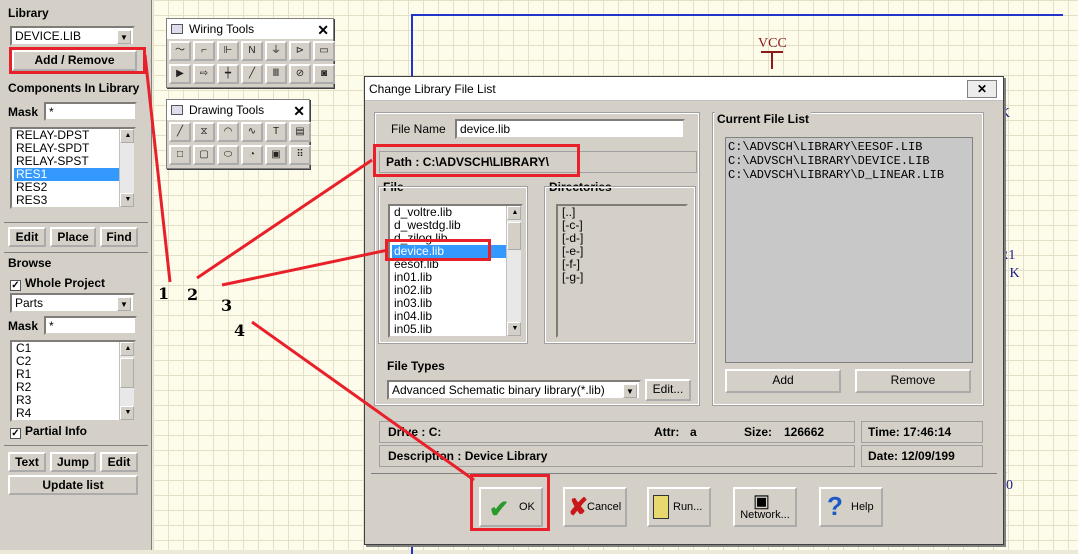 Image resolution: width=1078 pixels, height=554 pixels. Describe the element at coordinates (240, 330) in the screenshot. I see `callout-4: 4` at that location.